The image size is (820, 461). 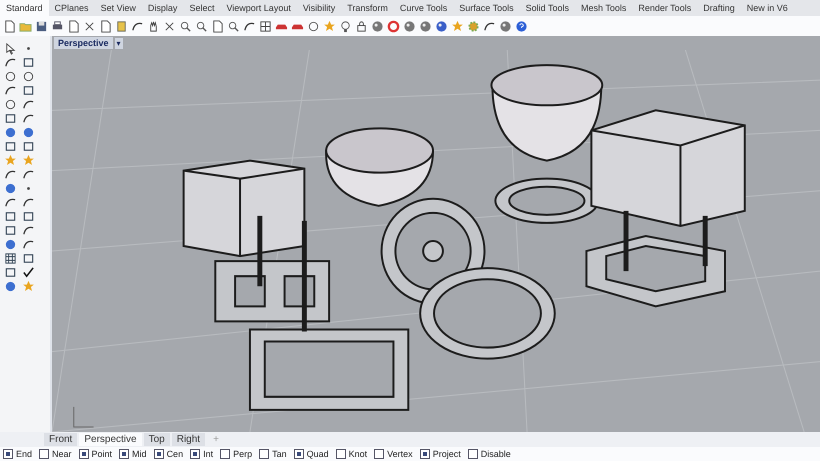 I want to click on ring-icon, so click(x=393, y=26).